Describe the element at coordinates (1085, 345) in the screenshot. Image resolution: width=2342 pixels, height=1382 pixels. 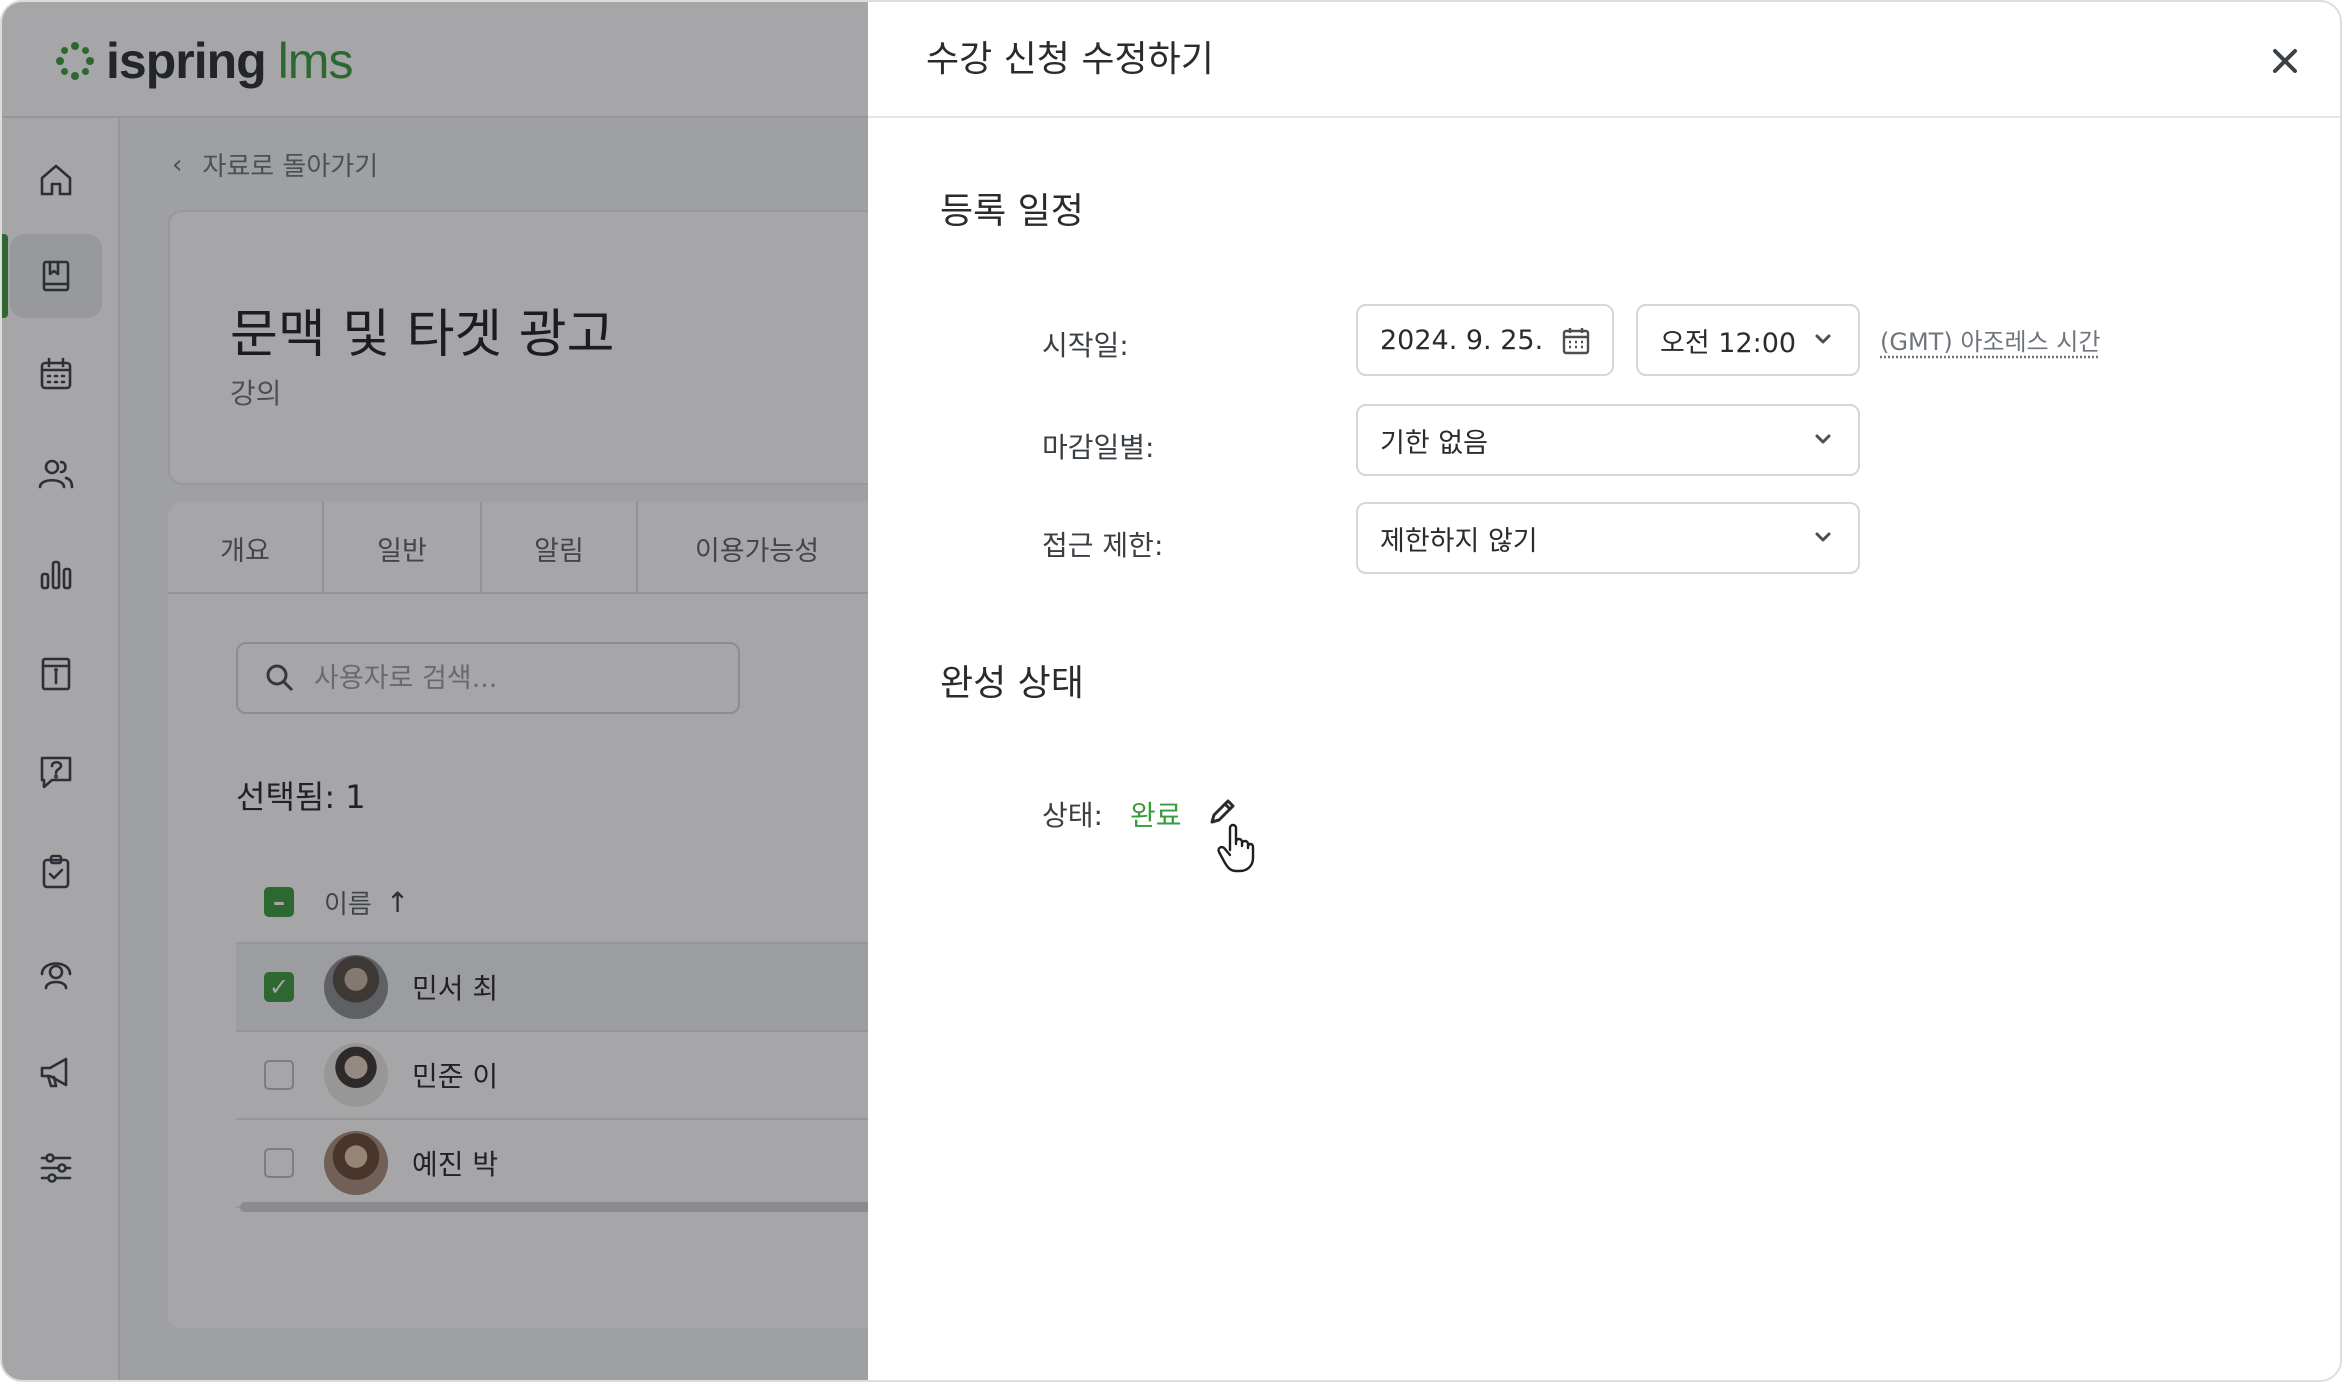
I see `start-date-label: 시작일:` at that location.